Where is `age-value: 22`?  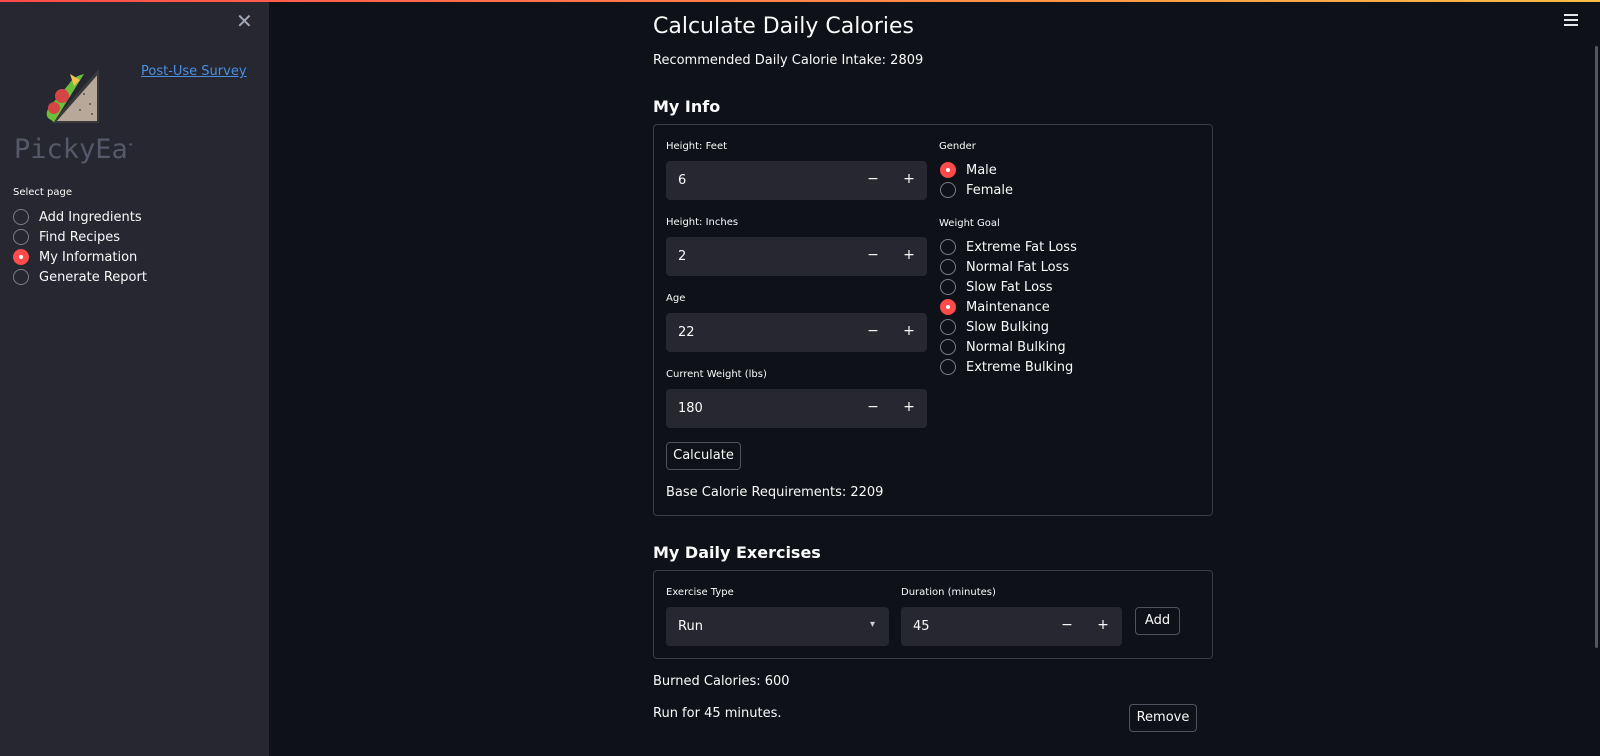 age-value: 22 is located at coordinates (686, 332).